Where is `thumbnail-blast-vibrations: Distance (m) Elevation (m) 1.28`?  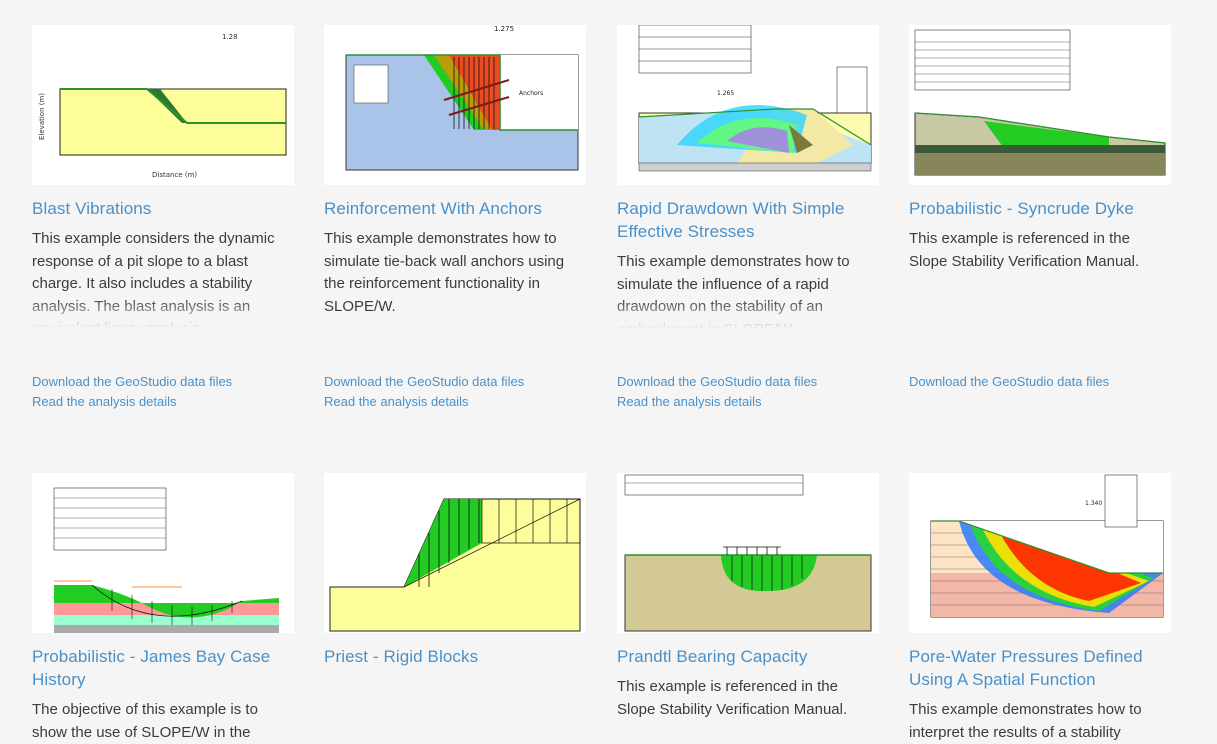
thumbnail-blast-vibrations: Distance (m) Elevation (m) 1.28 is located at coordinates (163, 105).